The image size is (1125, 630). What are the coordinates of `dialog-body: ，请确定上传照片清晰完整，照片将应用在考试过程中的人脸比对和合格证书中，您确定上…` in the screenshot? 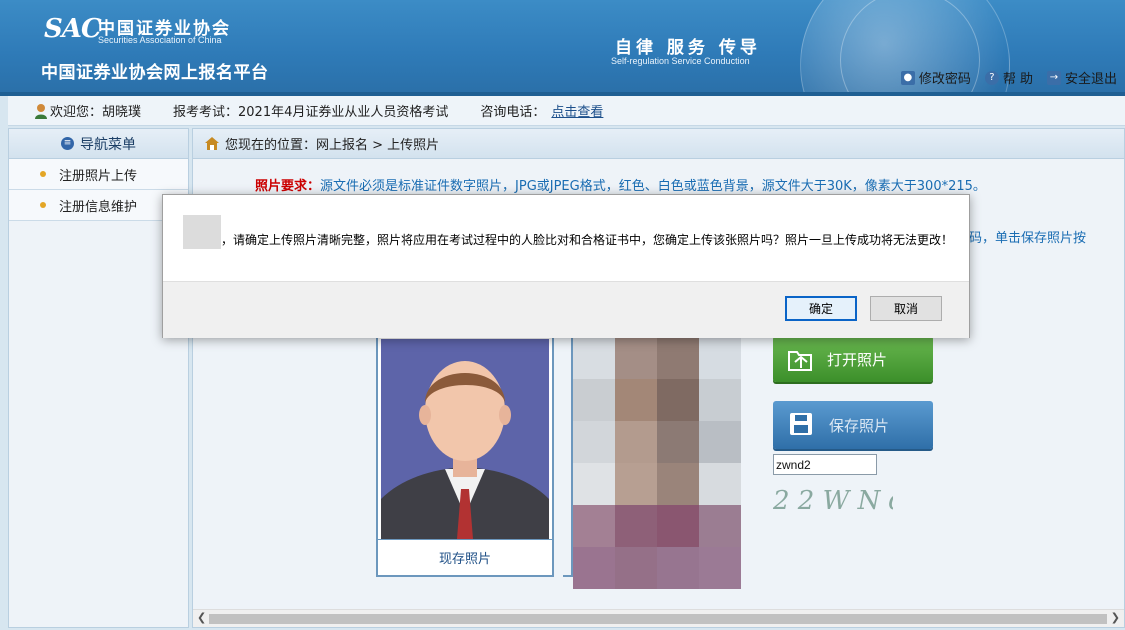 It's located at (566, 238).